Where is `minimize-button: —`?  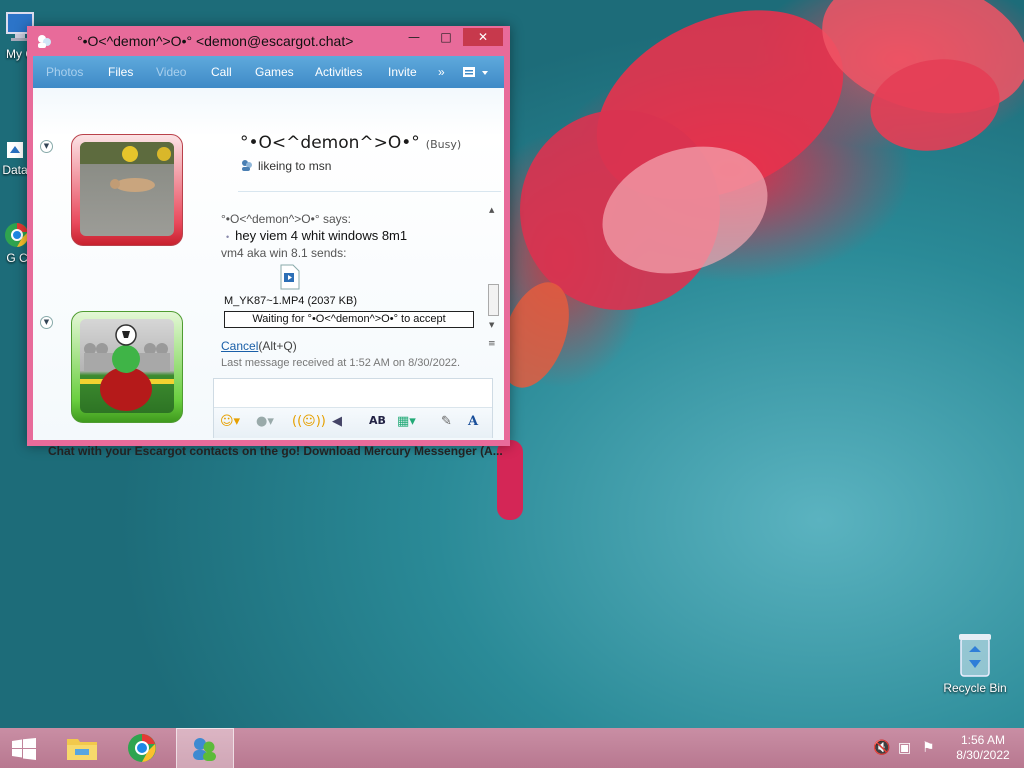 minimize-button: — is located at coordinates (414, 37).